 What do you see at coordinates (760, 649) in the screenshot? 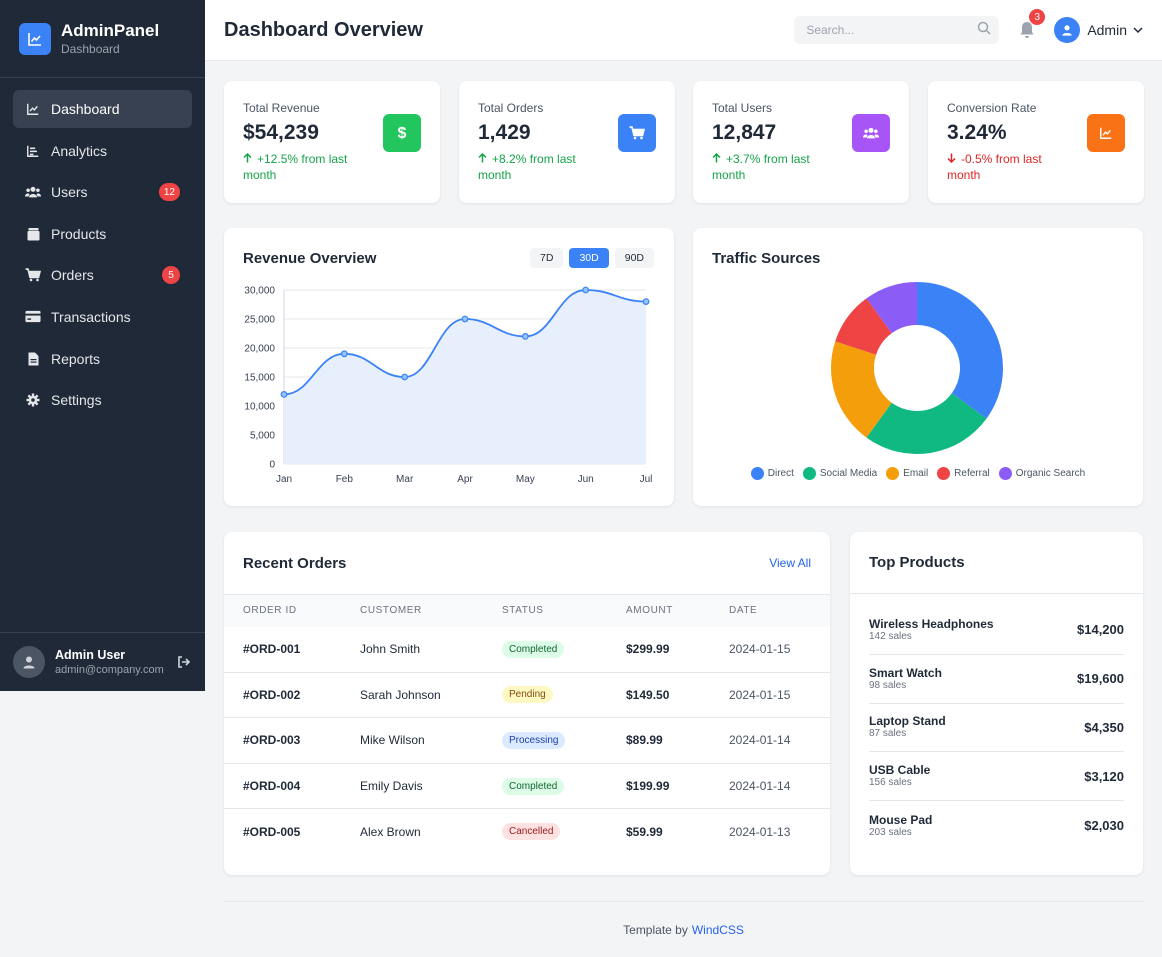
I see `order-date: 2024-01-15` at bounding box center [760, 649].